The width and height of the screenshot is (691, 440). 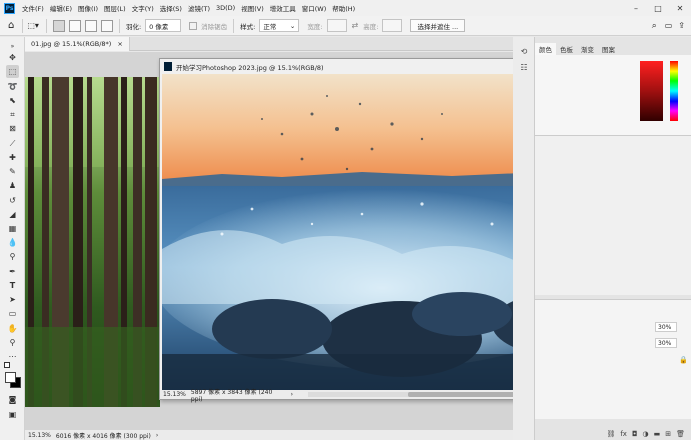 I want to click on folder-icon: ▬, so click(x=657, y=434).